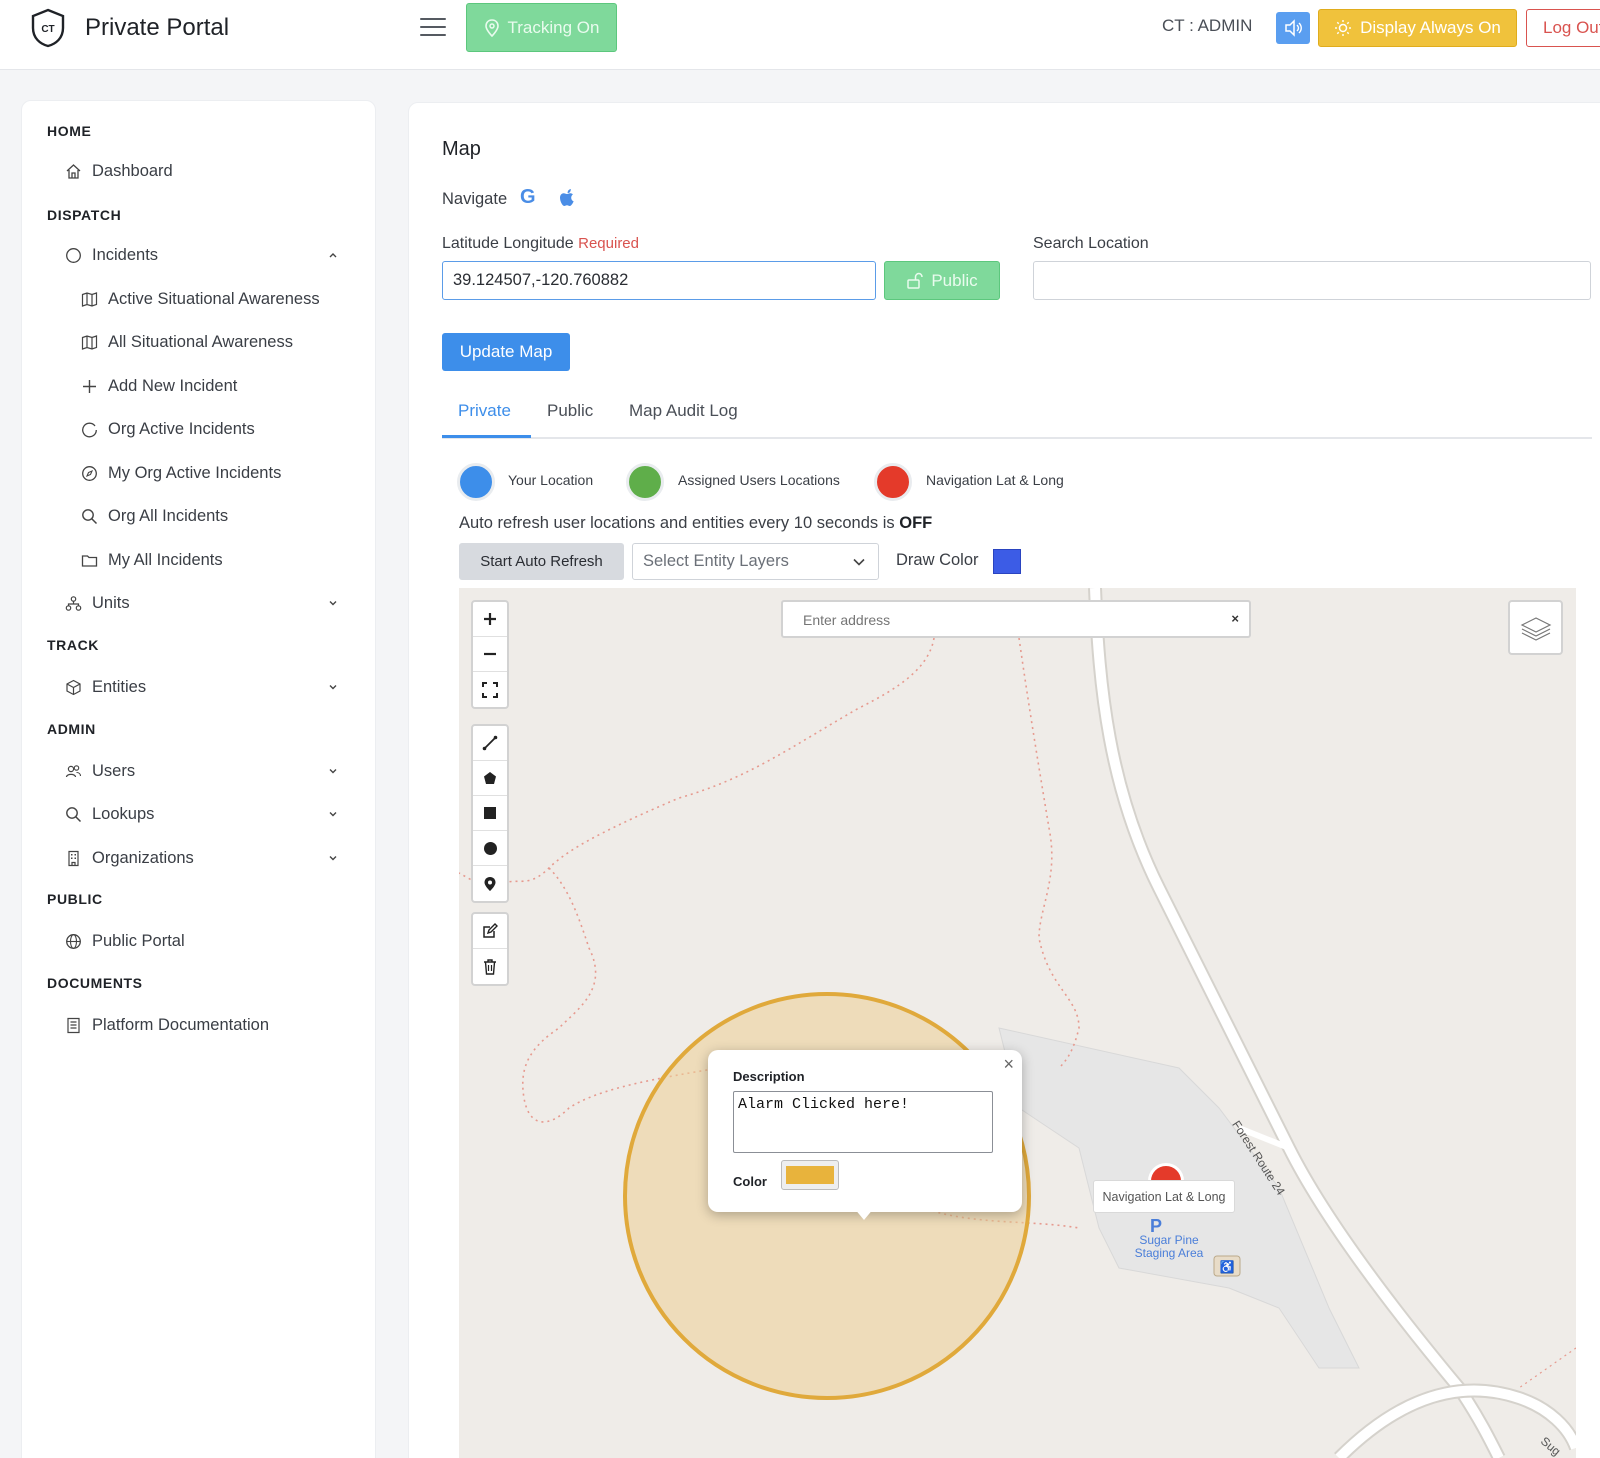  Describe the element at coordinates (484, 411) in the screenshot. I see `tab-private: Private` at that location.